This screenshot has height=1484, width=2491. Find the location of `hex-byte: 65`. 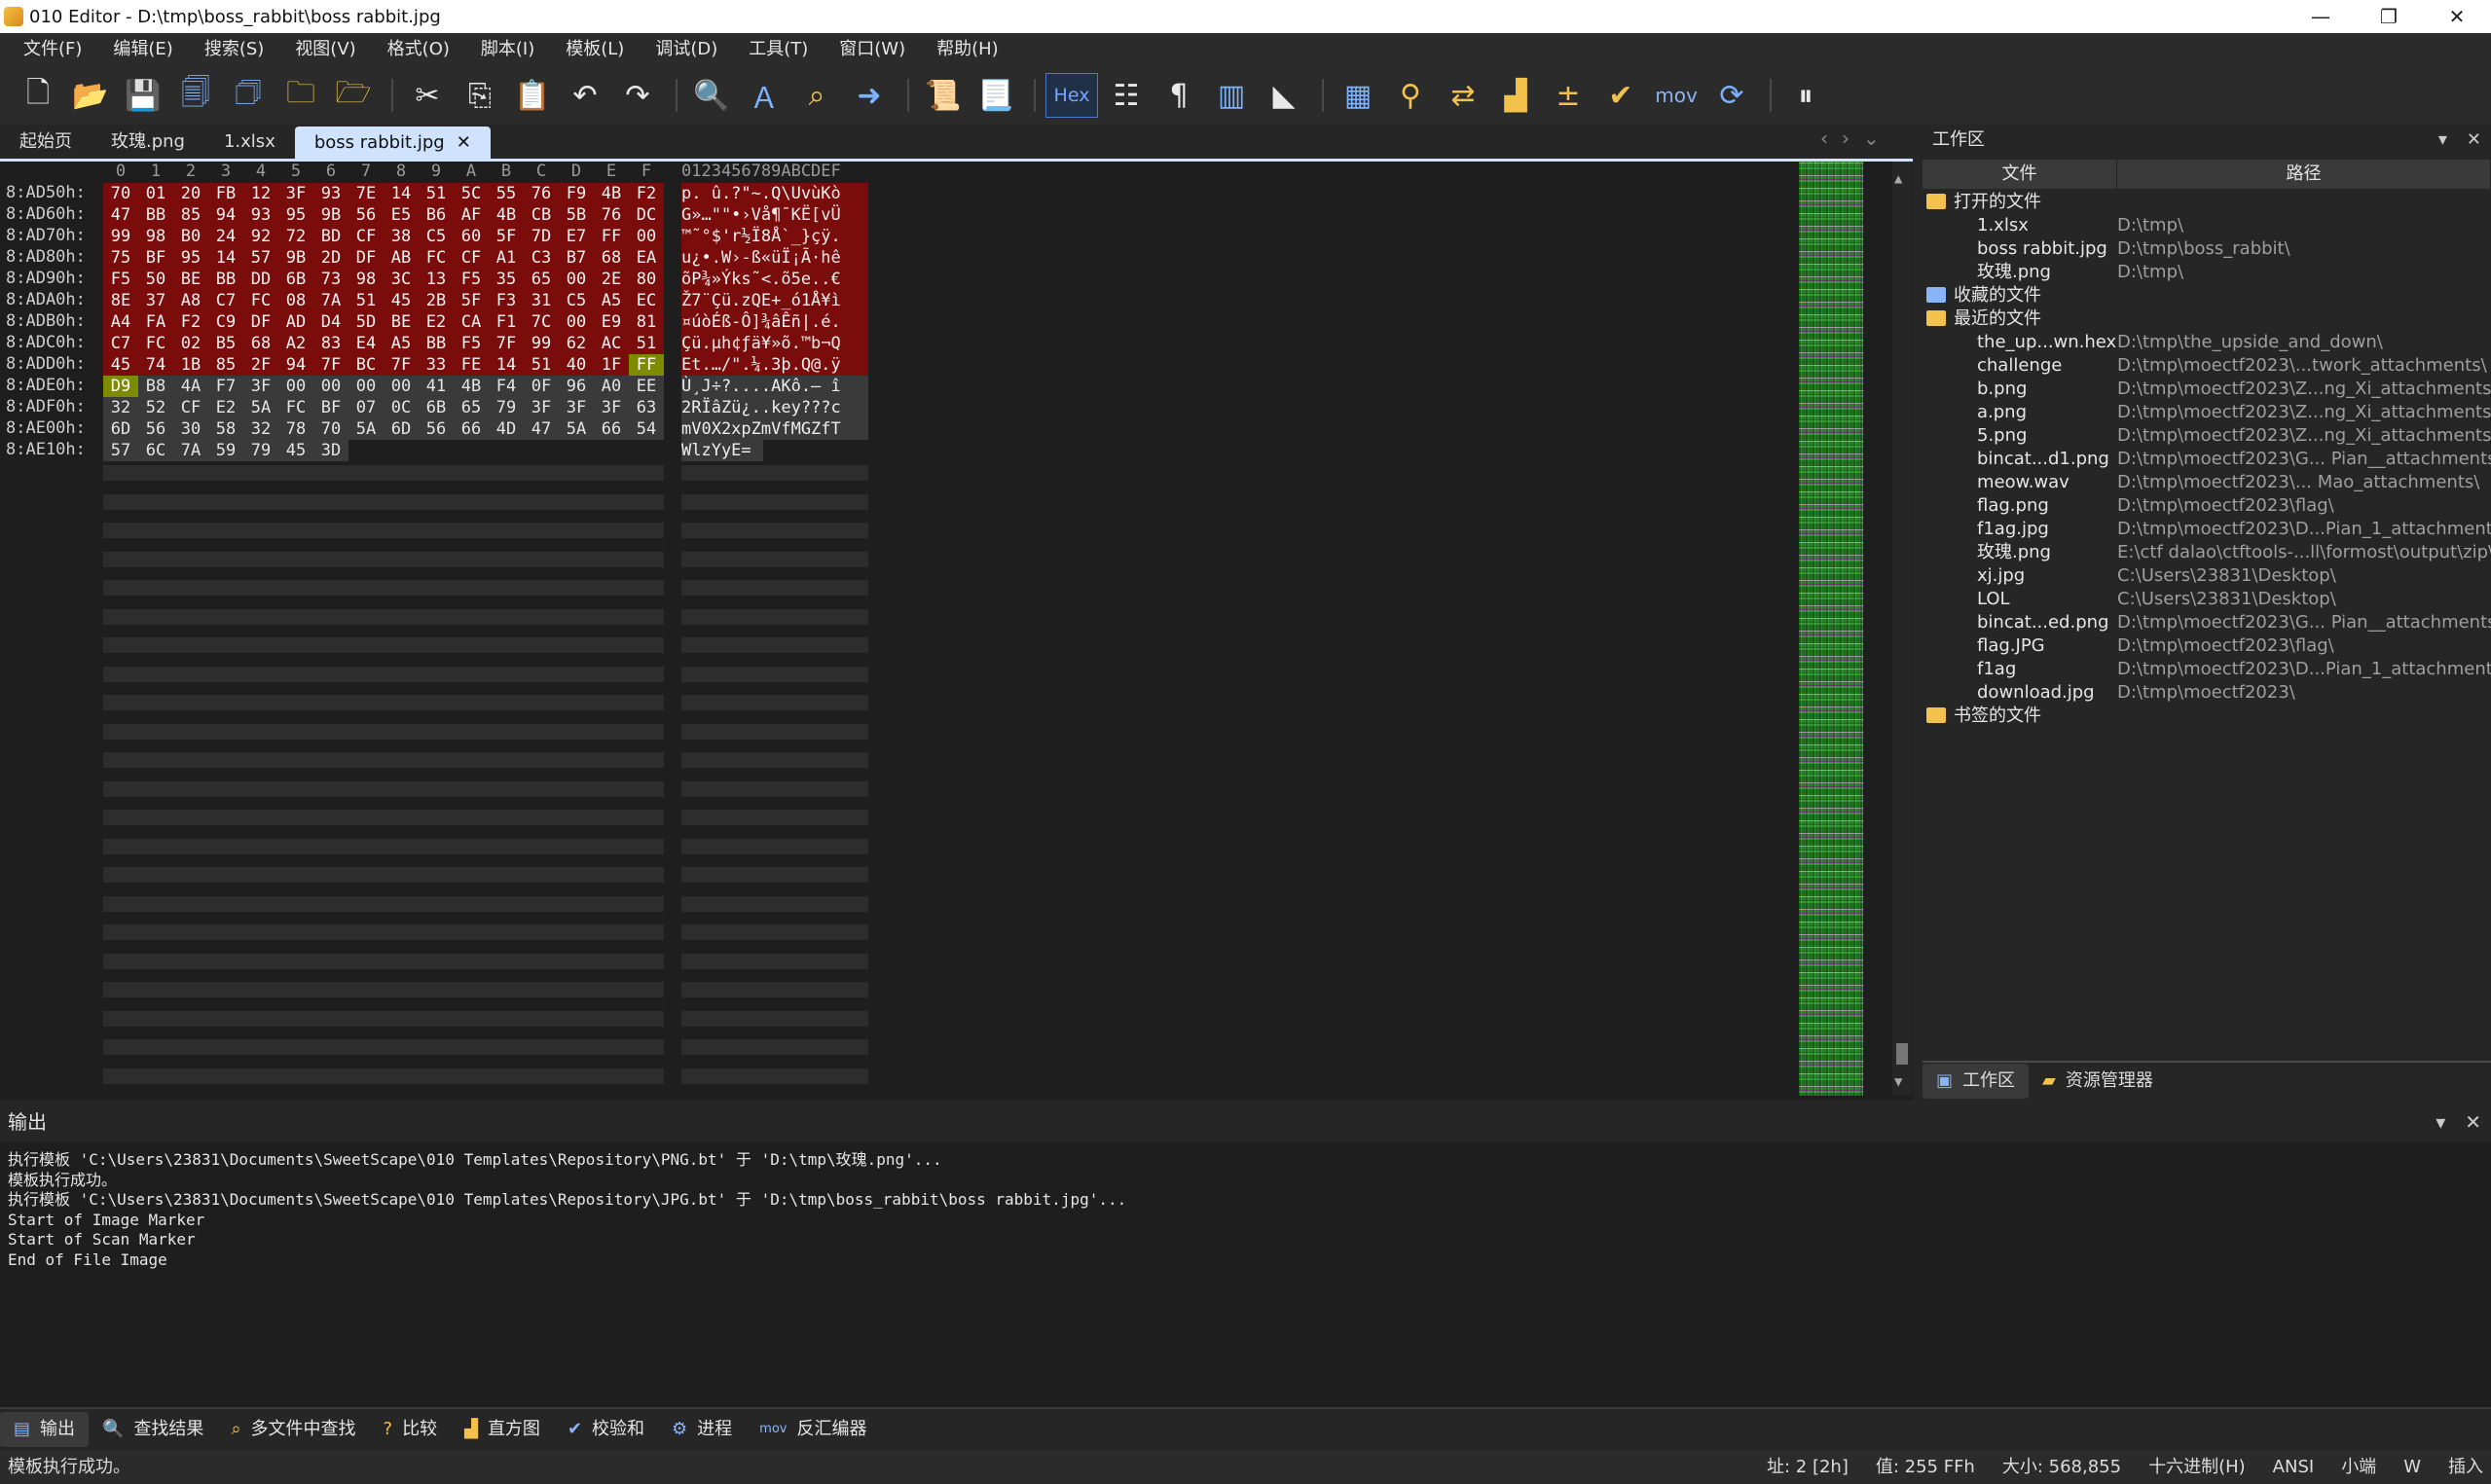

hex-byte: 65 is located at coordinates (471, 408).